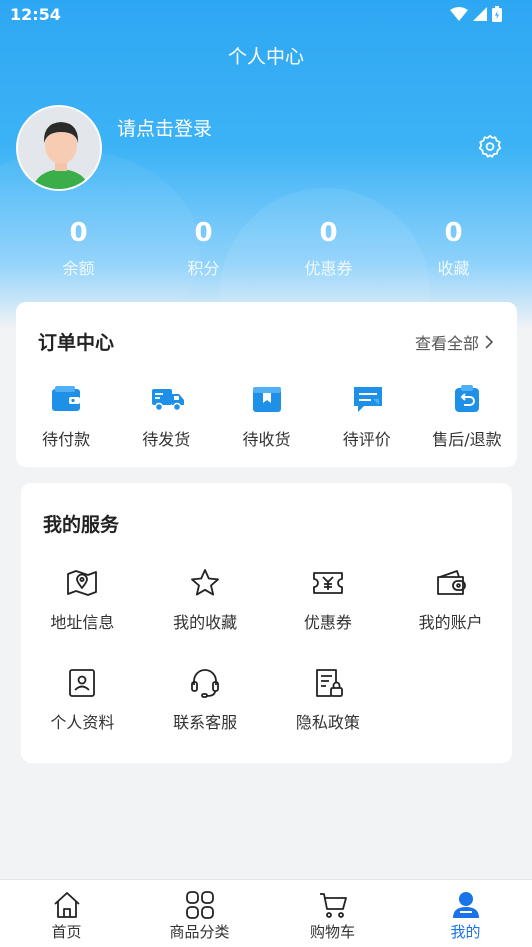 The image size is (532, 947). What do you see at coordinates (78, 268) in the screenshot?
I see `stat-label: 余额` at bounding box center [78, 268].